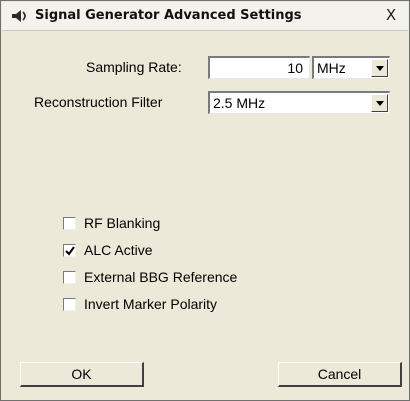 The width and height of the screenshot is (410, 401). I want to click on close-button: X, so click(391, 15).